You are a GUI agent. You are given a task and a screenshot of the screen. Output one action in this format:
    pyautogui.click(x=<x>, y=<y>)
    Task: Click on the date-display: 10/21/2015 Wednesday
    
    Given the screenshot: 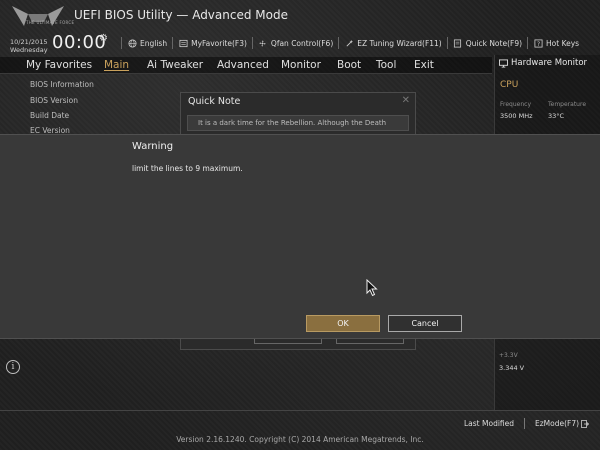 What is the action you would take?
    pyautogui.click(x=29, y=46)
    